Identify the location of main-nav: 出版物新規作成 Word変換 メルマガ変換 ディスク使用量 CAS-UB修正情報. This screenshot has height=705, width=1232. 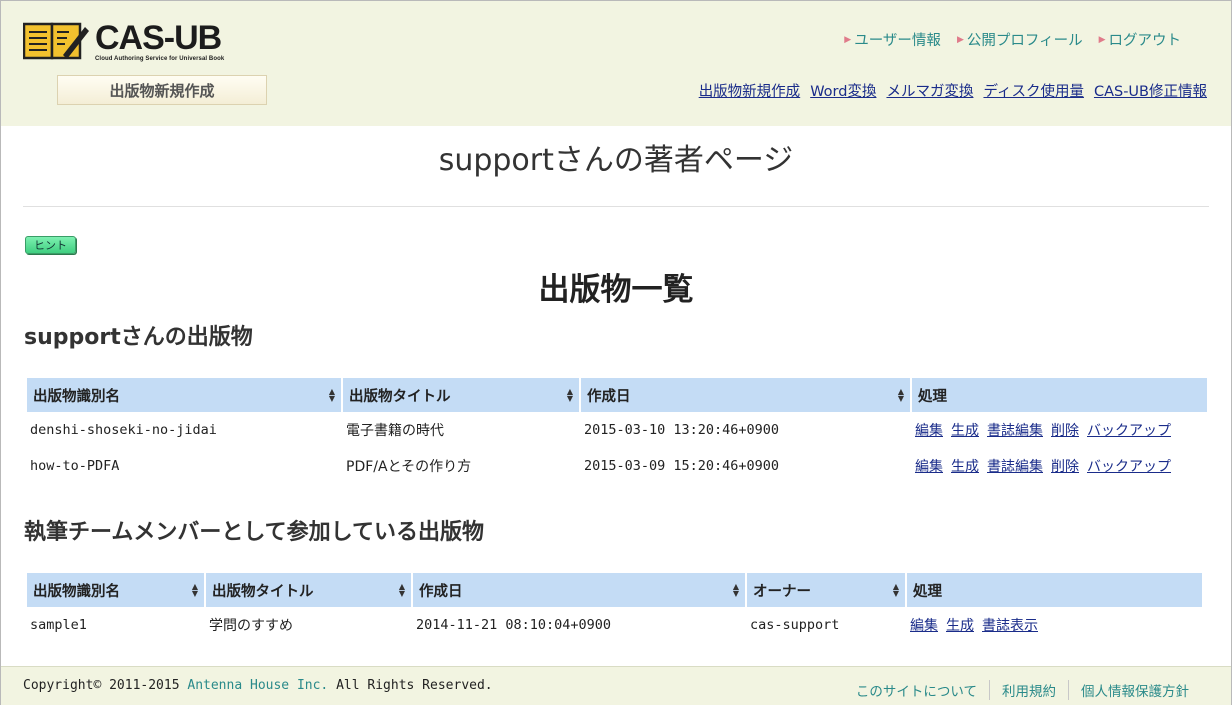
(953, 90).